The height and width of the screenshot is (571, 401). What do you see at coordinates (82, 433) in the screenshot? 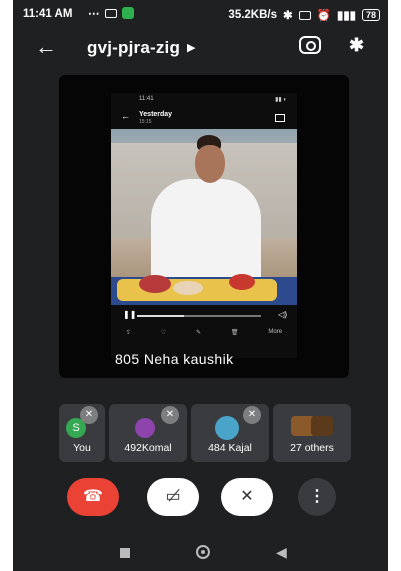
I see `participant-tile-you: S ✕ You` at bounding box center [82, 433].